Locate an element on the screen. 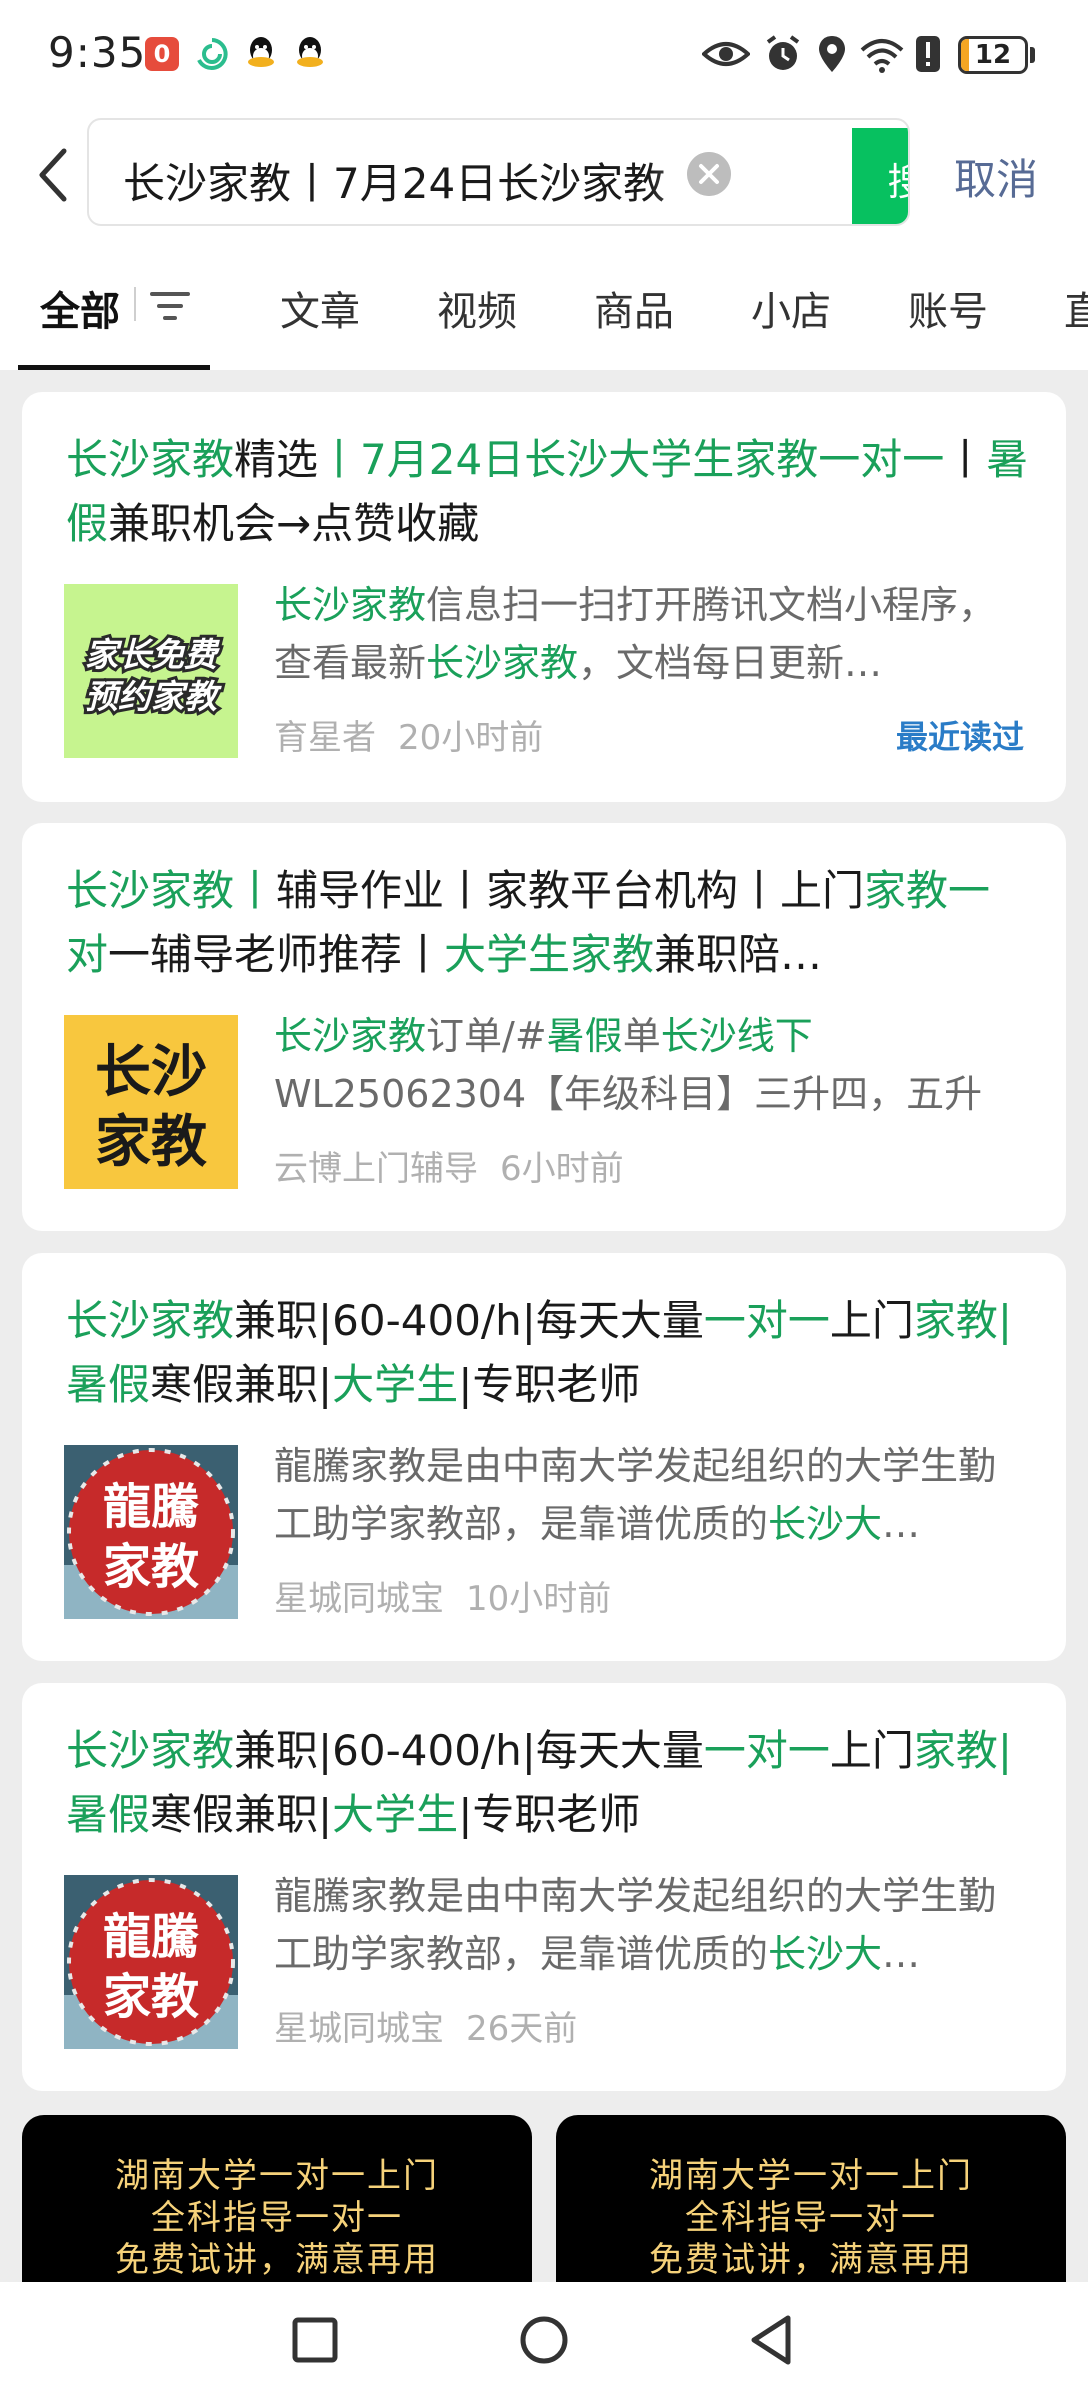  thumbnail-text-line: 家长免费 is located at coordinates (152, 654).